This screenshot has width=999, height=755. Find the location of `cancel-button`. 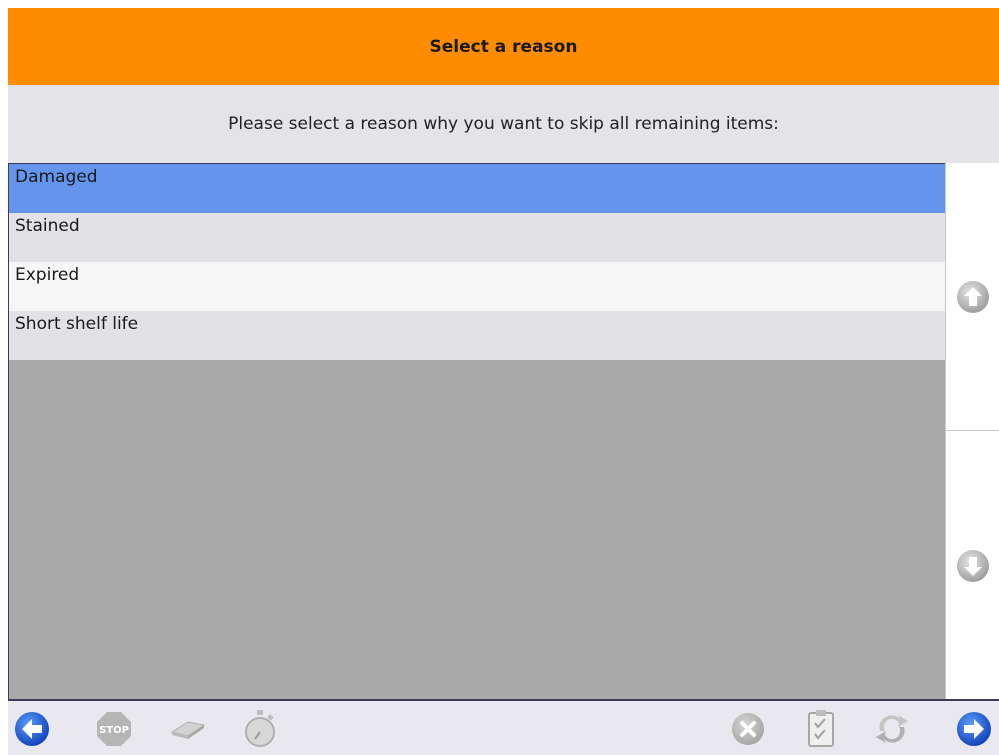

cancel-button is located at coordinates (748, 729).